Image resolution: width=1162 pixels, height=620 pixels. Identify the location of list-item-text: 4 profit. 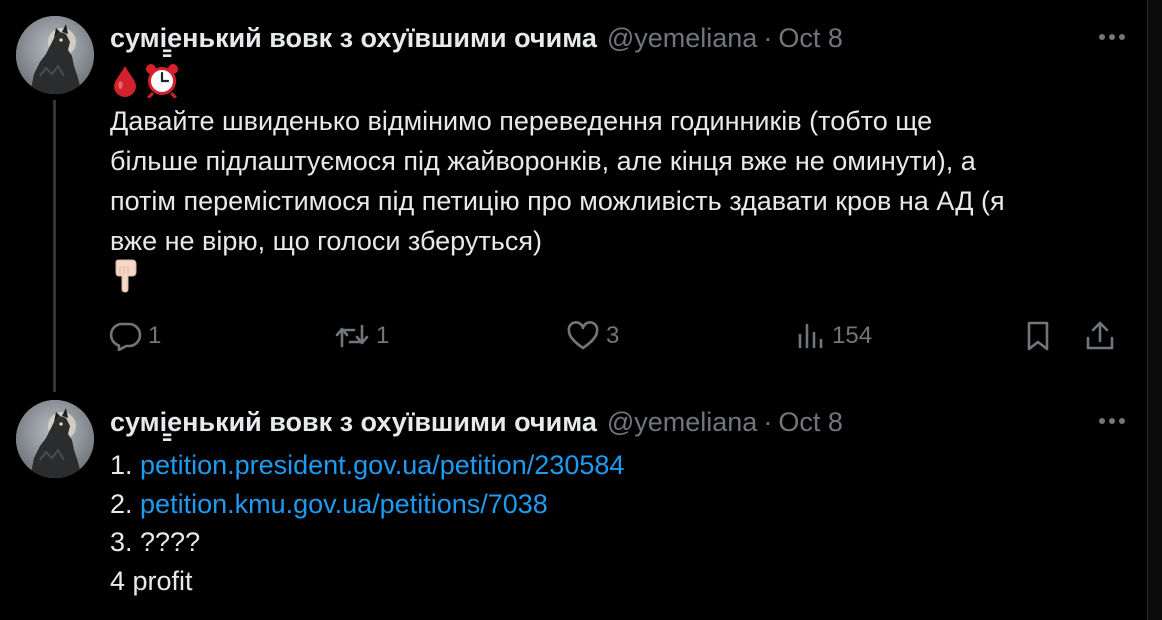
(151, 580).